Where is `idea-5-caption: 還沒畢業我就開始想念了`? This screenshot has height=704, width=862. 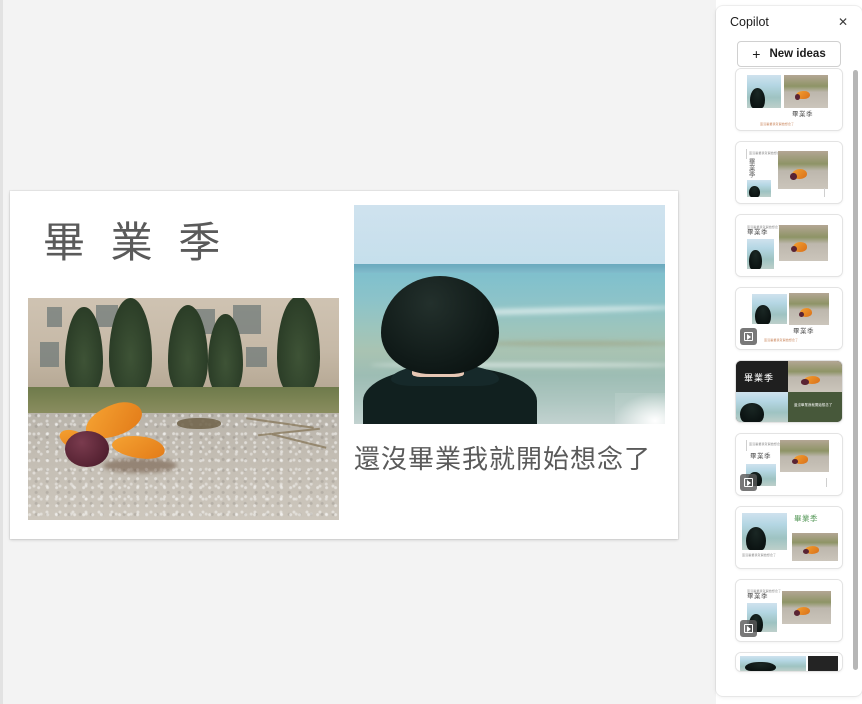 idea-5-caption: 還沒畢業我就開始想念了 is located at coordinates (813, 405).